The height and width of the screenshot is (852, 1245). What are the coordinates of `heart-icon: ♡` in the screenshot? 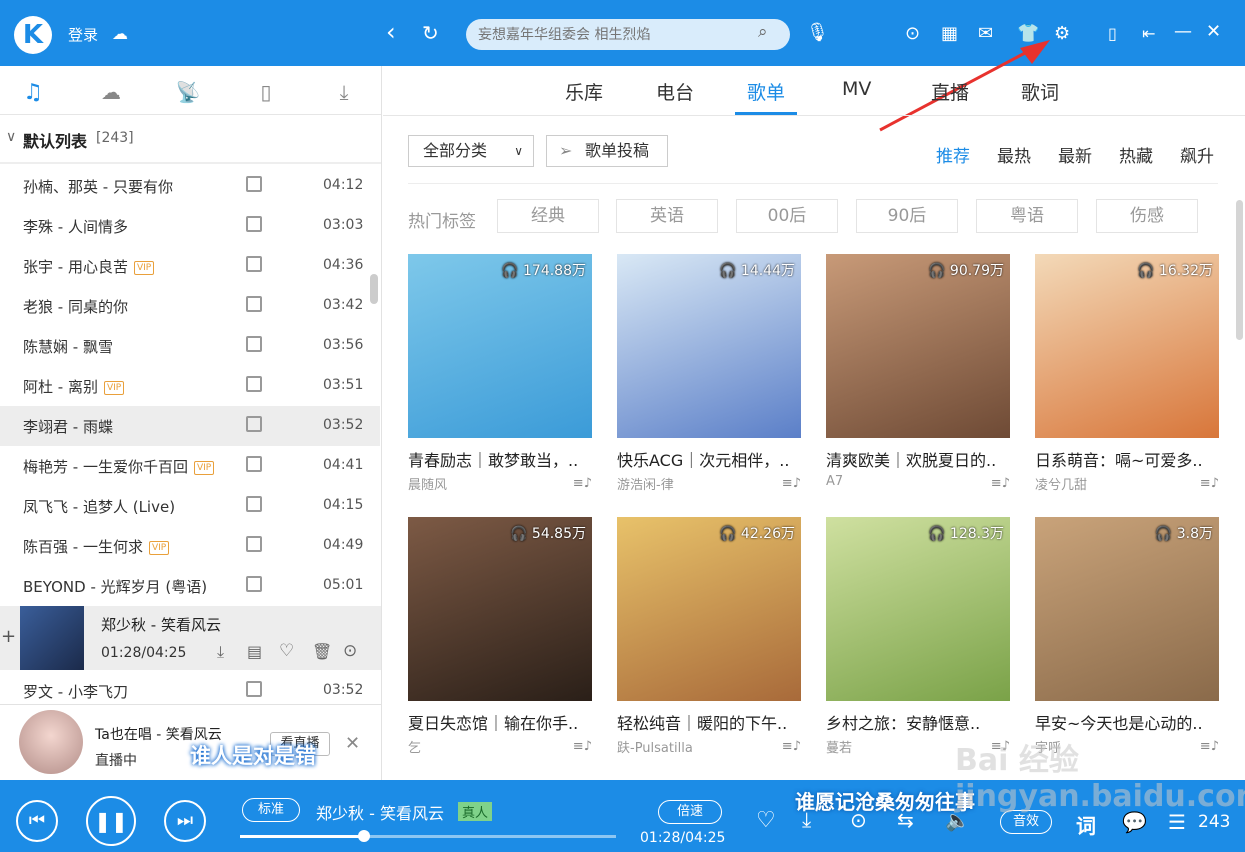 It's located at (286, 651).